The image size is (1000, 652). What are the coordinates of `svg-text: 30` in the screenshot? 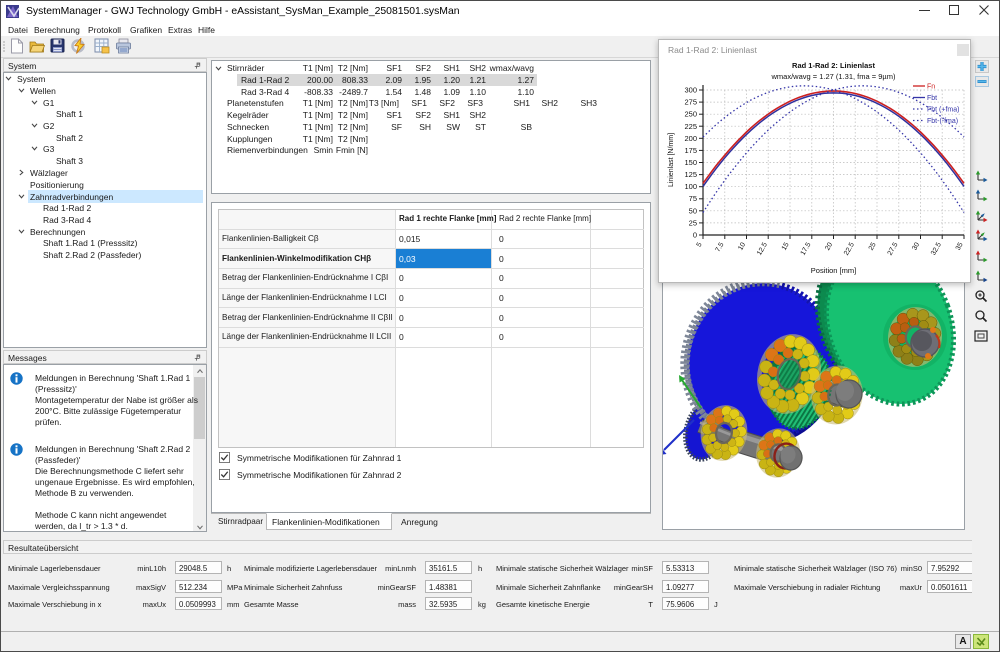 It's located at (916, 246).